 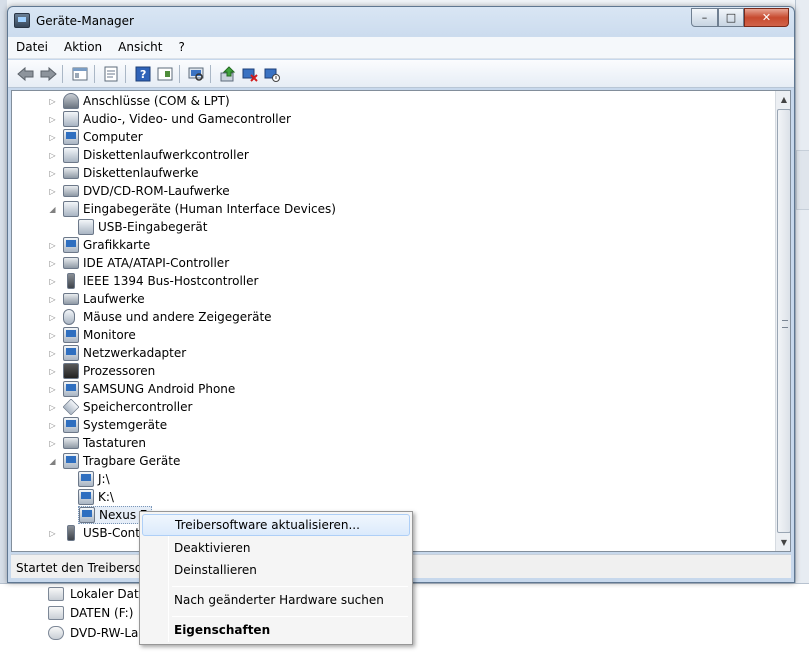 I want to click on tree-item-computer: ▷ Computer, so click(x=95, y=137).